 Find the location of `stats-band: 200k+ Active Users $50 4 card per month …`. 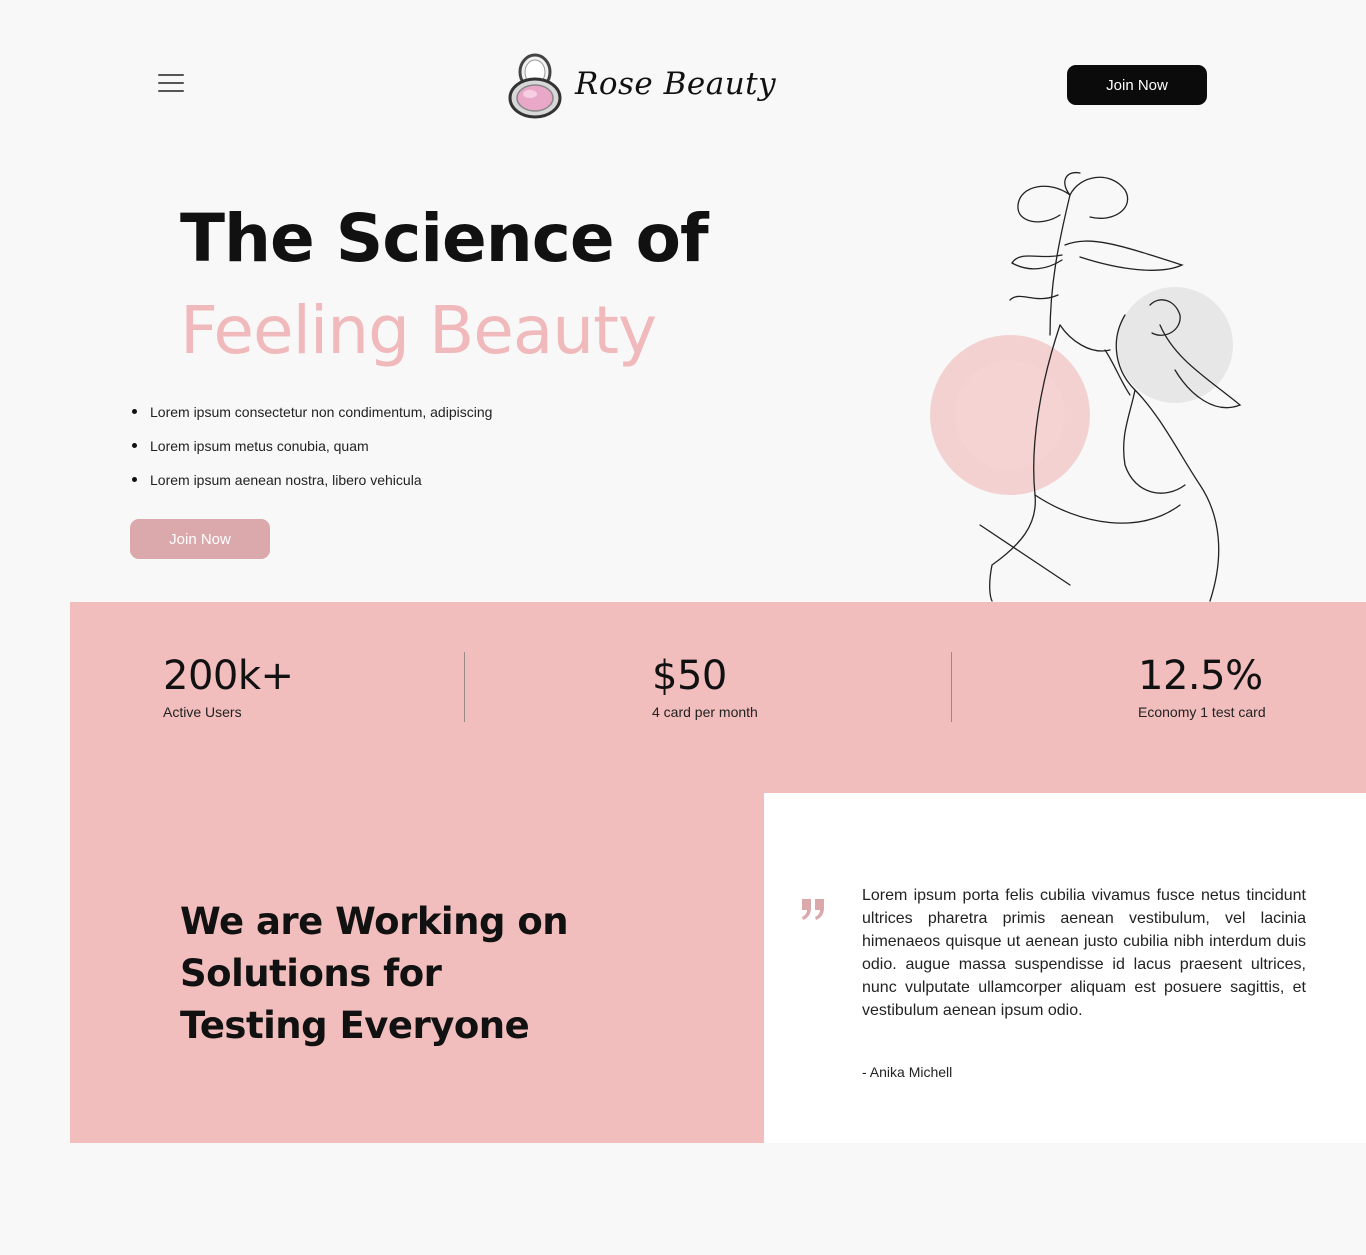

stats-band: 200k+ Active Users $50 4 card per month … is located at coordinates (718, 697).